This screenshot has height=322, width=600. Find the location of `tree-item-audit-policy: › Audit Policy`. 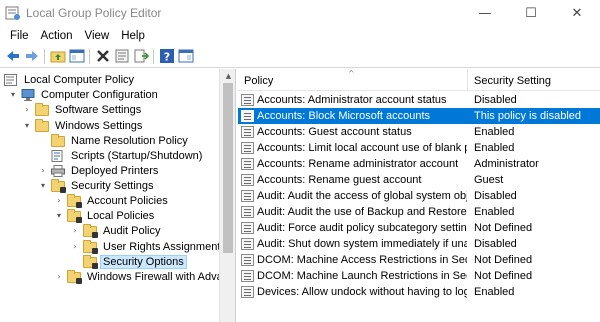

tree-item-audit-policy: › Audit Policy is located at coordinates (116, 230).